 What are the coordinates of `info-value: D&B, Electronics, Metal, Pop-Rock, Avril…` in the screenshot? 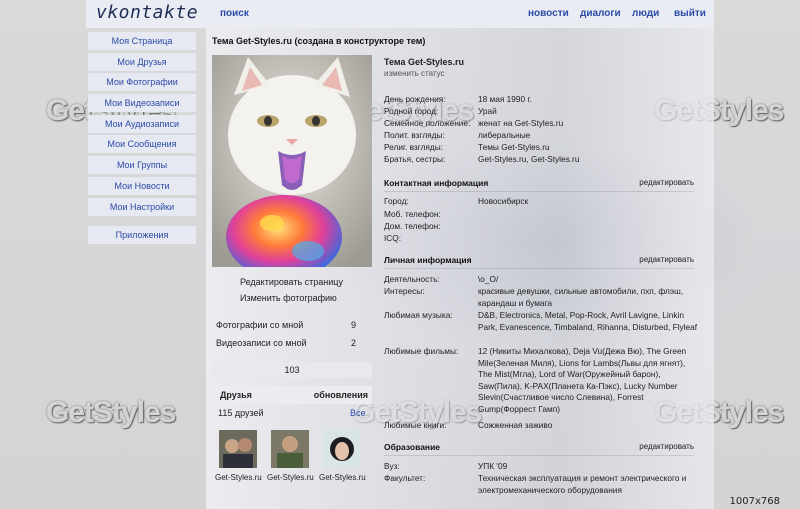 It's located at (589, 321).